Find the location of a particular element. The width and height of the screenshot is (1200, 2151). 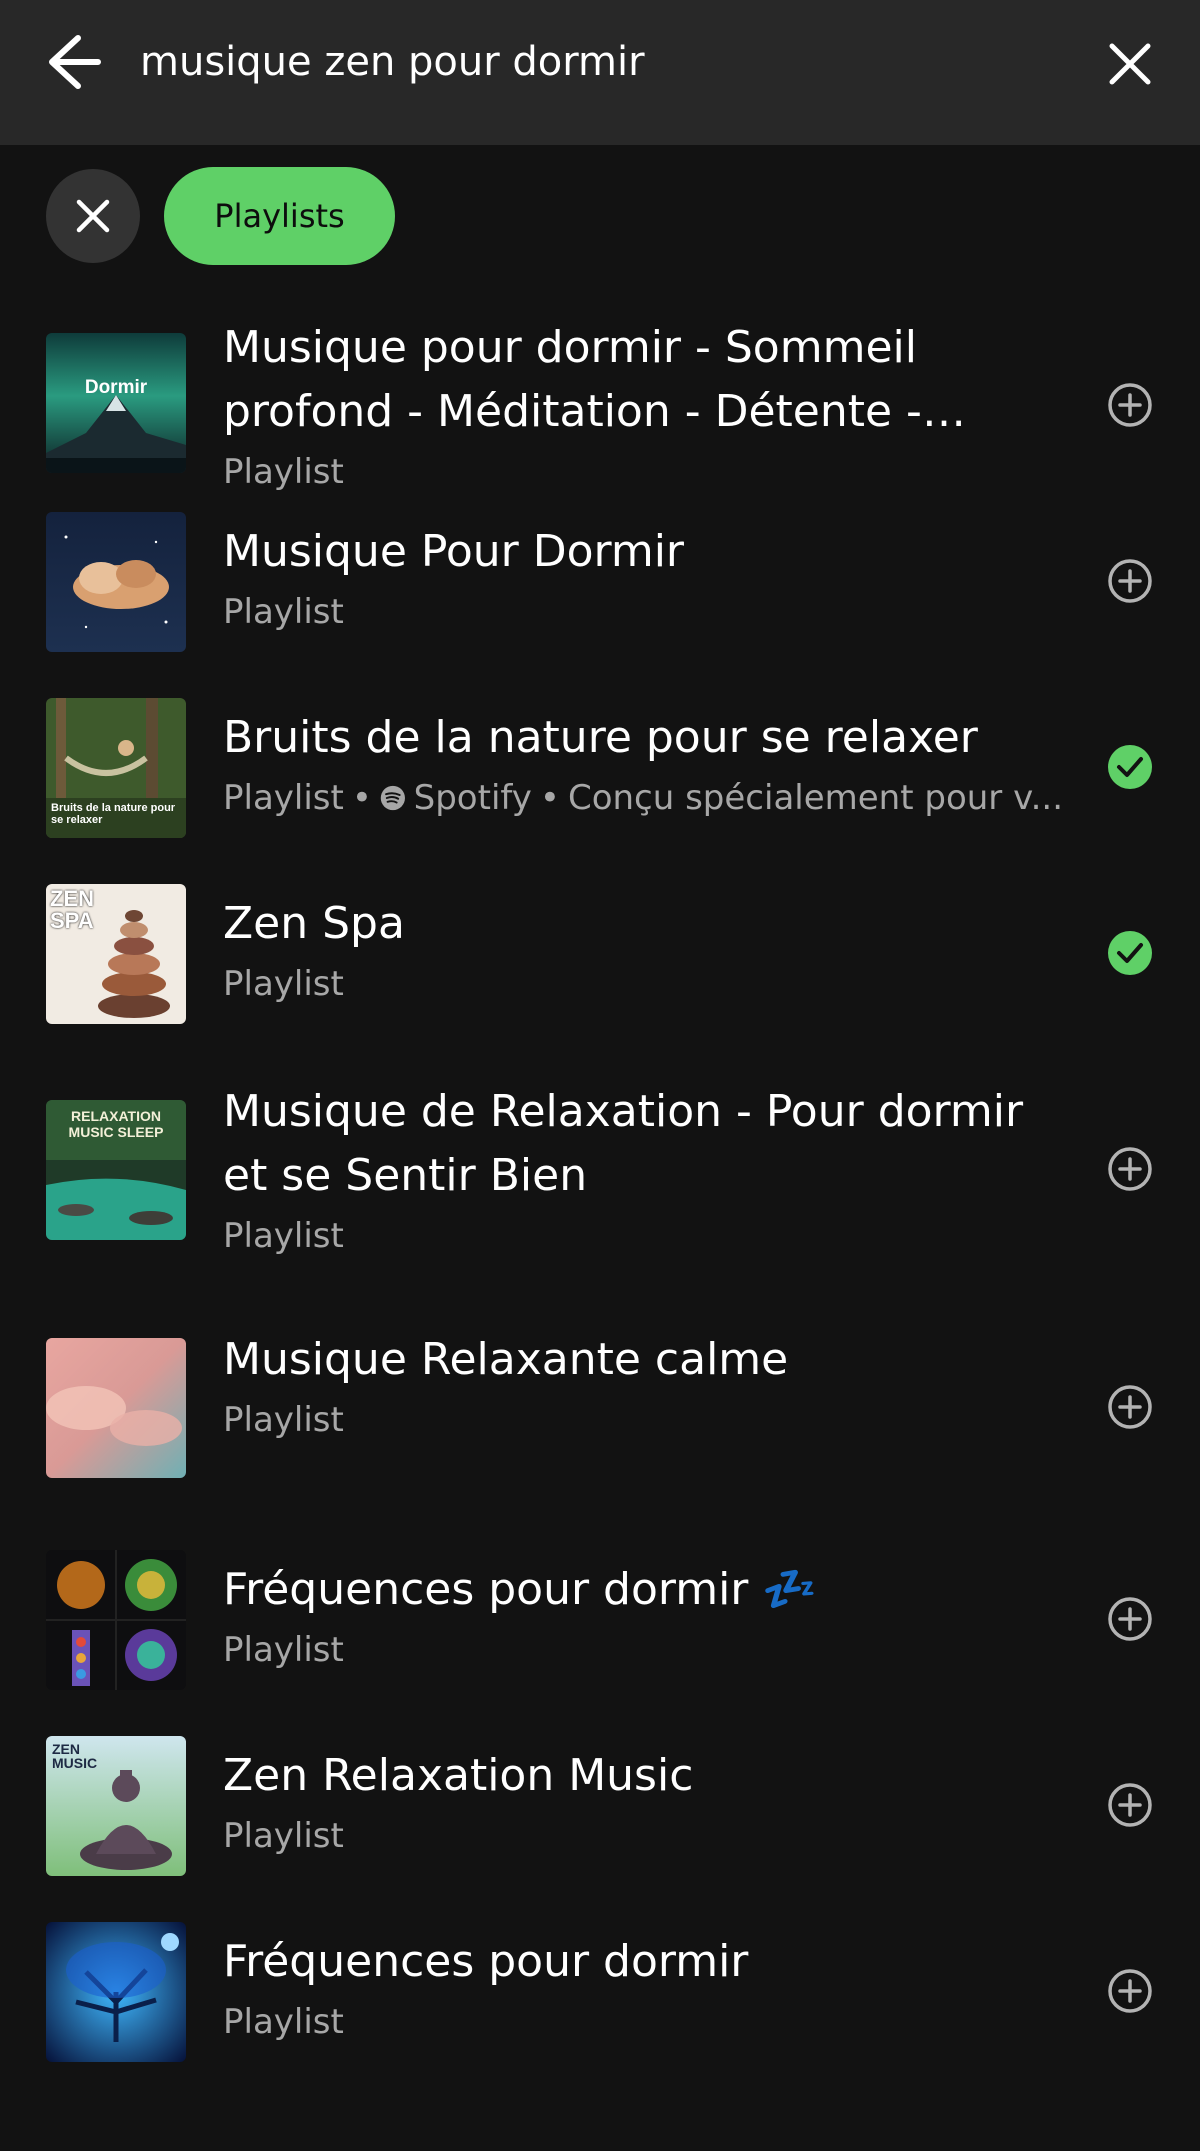

spotify-logo-icon is located at coordinates (392, 798).